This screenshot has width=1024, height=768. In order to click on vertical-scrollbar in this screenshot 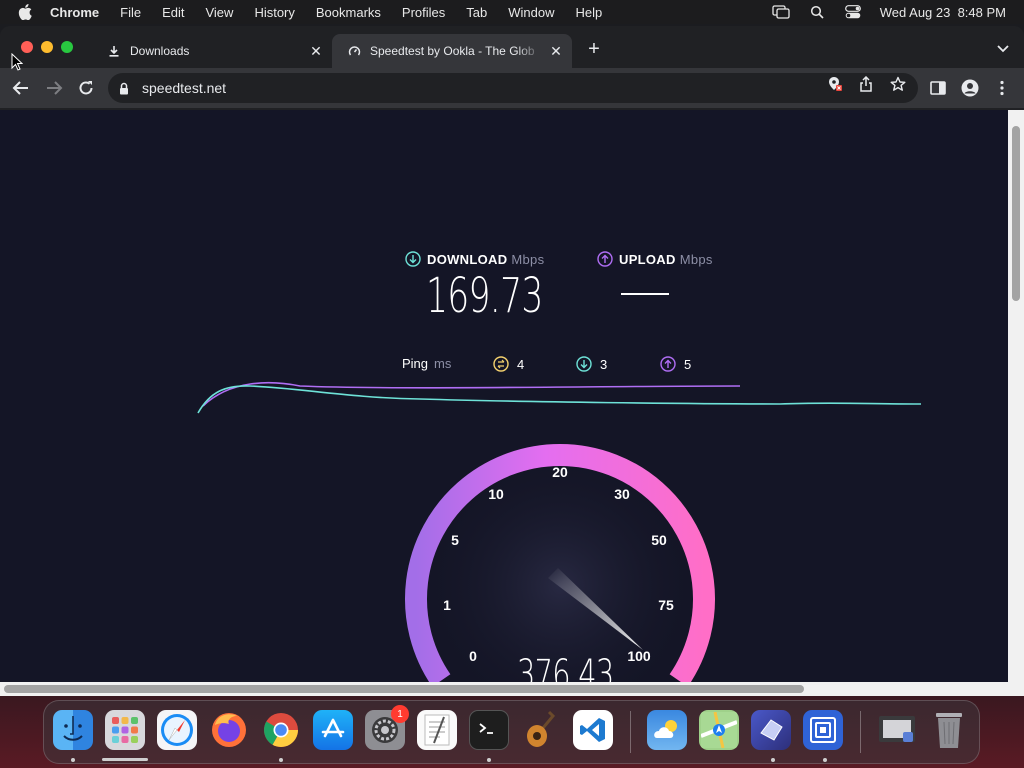, I will do `click(1016, 403)`.